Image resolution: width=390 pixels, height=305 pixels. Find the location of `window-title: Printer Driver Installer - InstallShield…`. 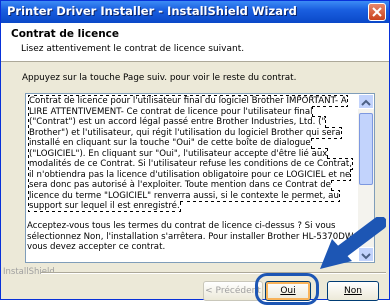

window-title: Printer Driver Installer - InstallShield… is located at coordinates (152, 11).